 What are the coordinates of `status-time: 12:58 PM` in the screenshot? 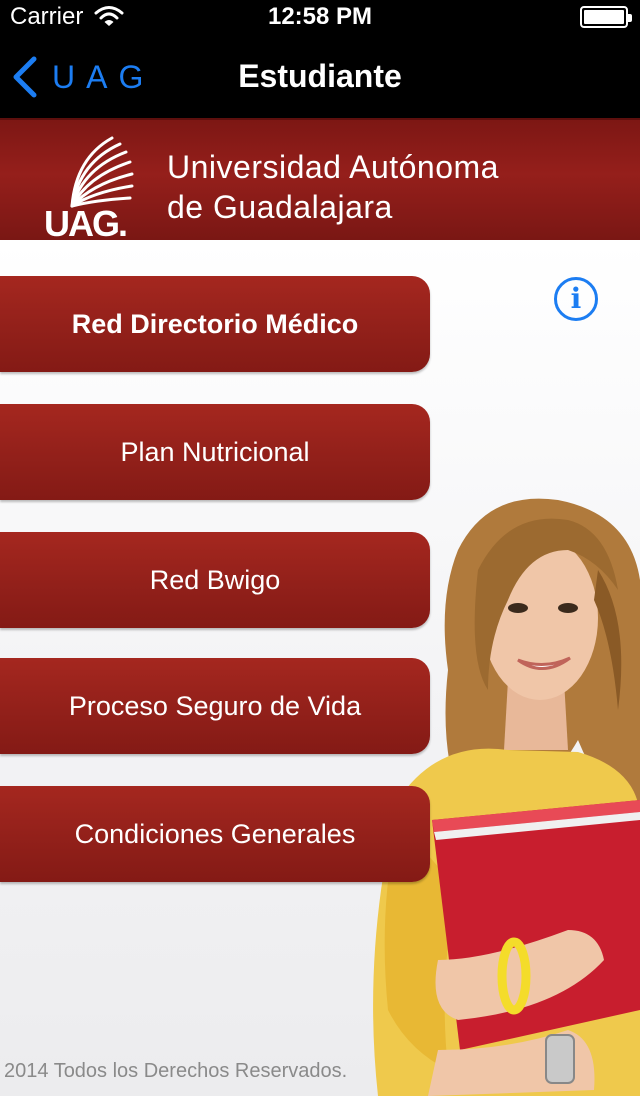 It's located at (320, 16).